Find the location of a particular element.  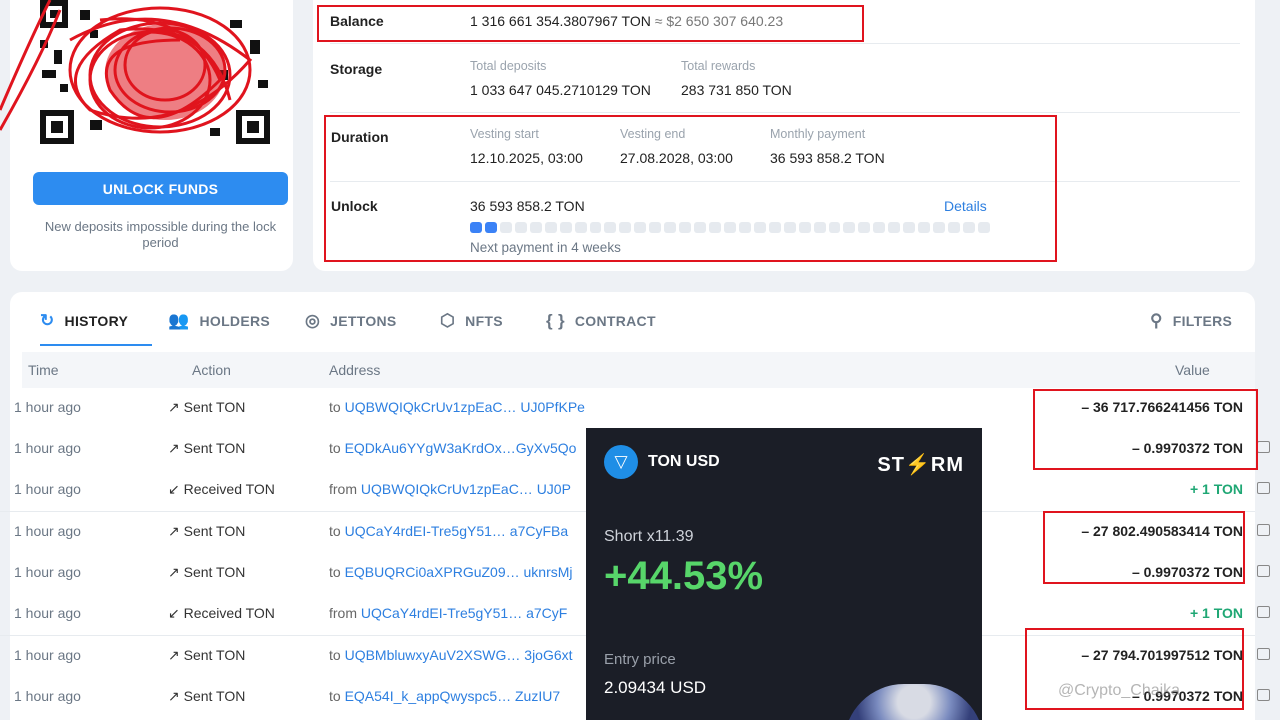

row-address: from UQBWQIQkCrUv1zpEaC… UJ0P is located at coordinates (450, 489).